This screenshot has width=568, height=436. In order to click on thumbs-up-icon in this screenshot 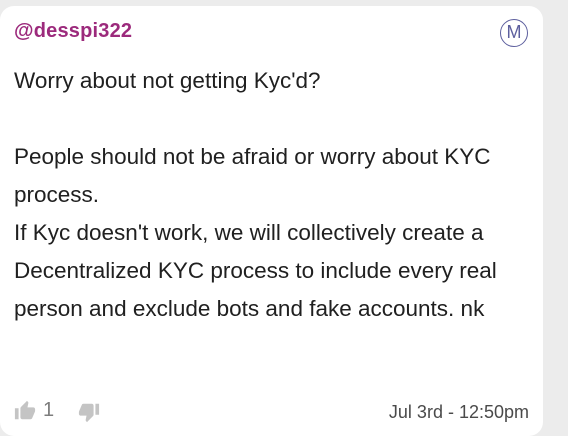, I will do `click(25, 411)`.